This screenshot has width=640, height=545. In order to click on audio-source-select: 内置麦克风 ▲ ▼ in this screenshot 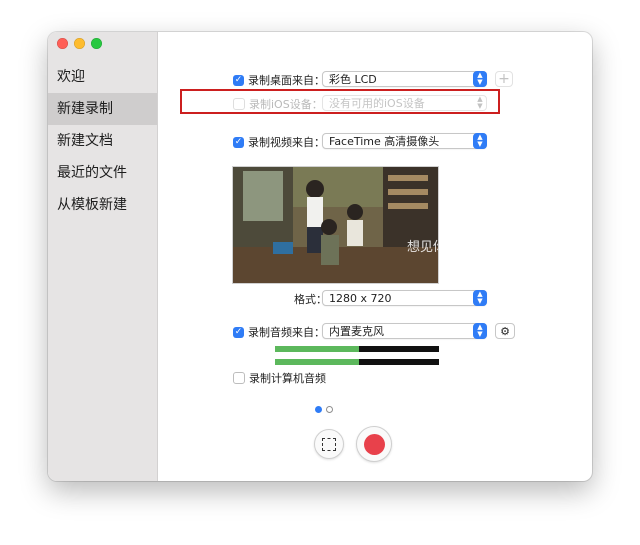, I will do `click(404, 331)`.